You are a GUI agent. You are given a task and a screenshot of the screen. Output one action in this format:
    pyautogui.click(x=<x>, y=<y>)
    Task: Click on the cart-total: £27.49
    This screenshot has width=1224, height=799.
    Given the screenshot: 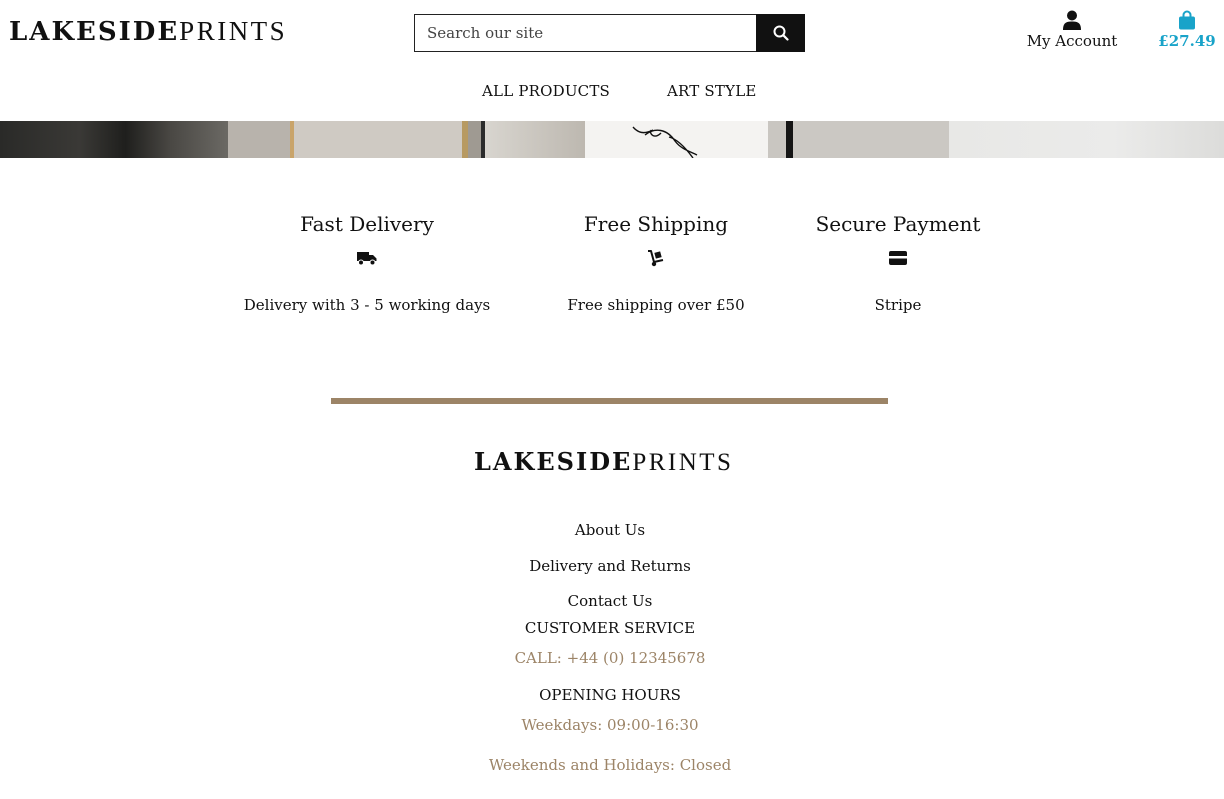 What is the action you would take?
    pyautogui.click(x=1187, y=41)
    